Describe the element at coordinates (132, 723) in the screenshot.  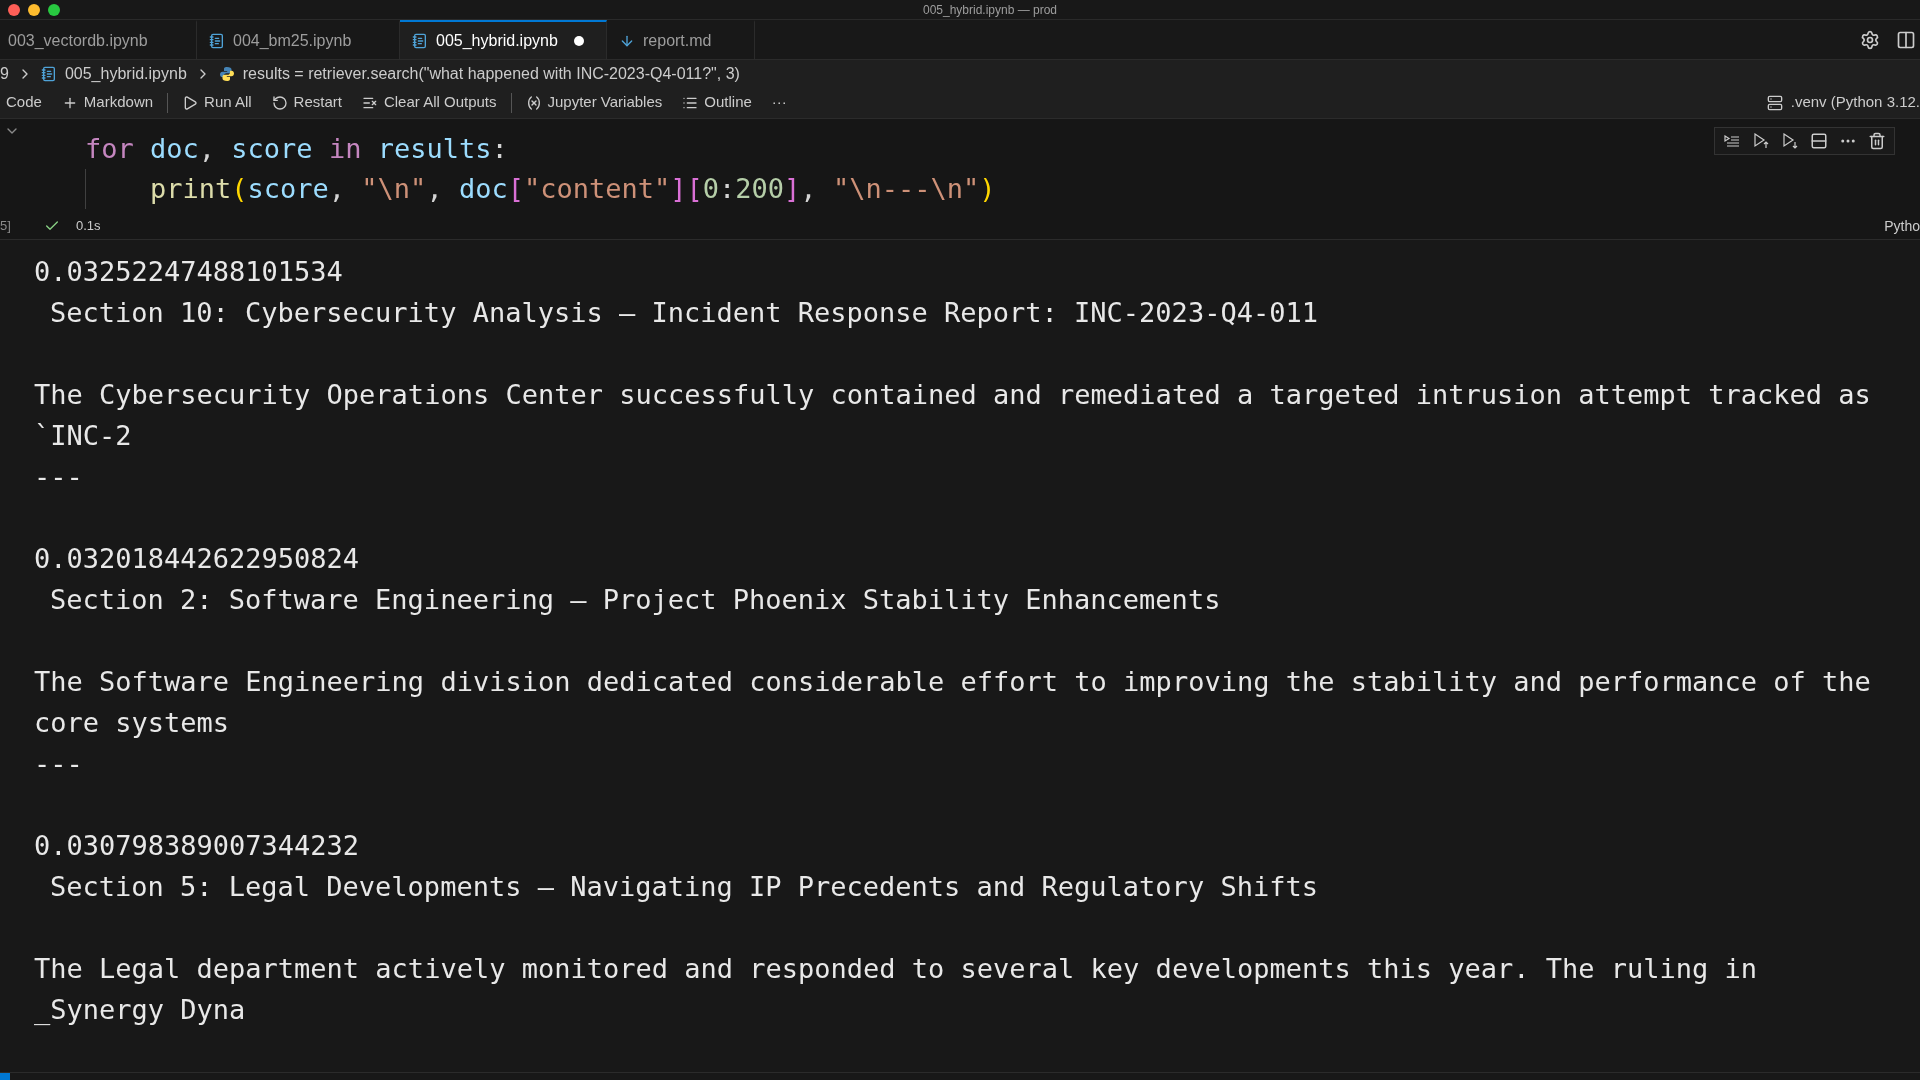
I see `output-text: core systems` at that location.